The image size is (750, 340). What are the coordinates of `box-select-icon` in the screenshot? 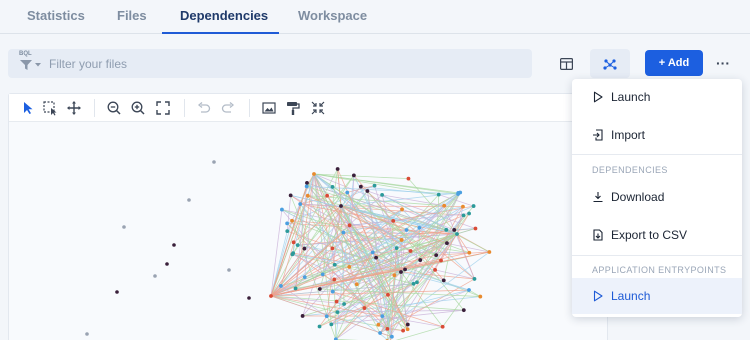 It's located at (50, 108).